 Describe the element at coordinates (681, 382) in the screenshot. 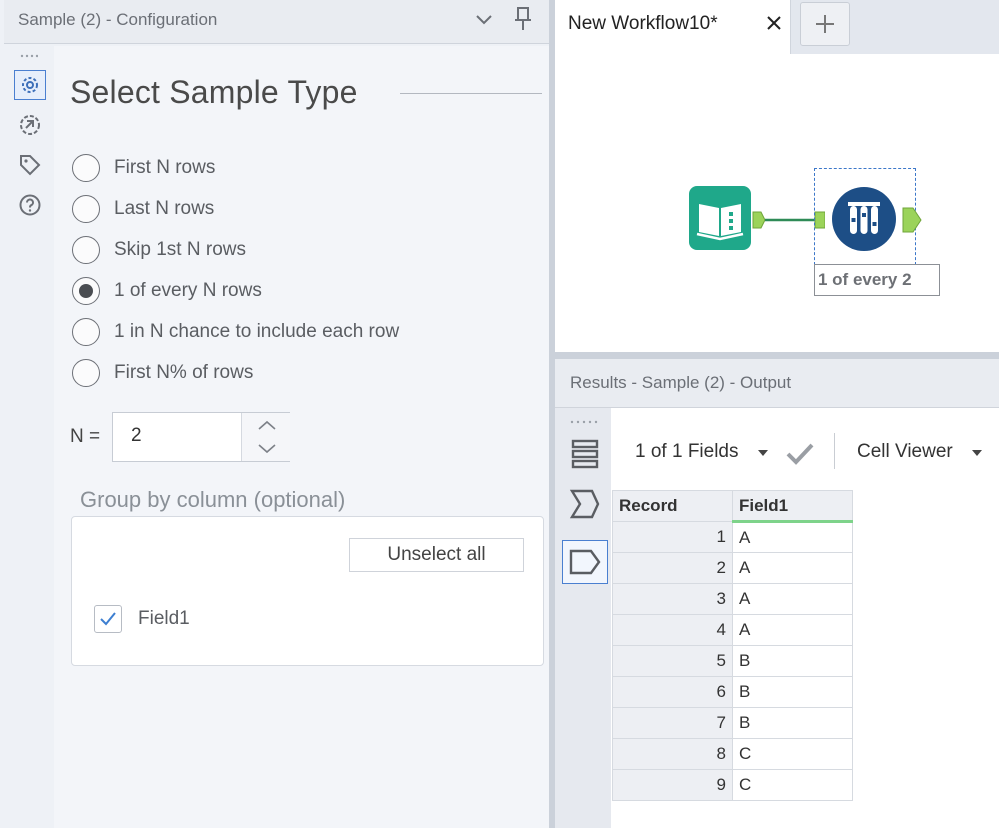

I see `results-title: Results - Sample (2) - Output` at that location.